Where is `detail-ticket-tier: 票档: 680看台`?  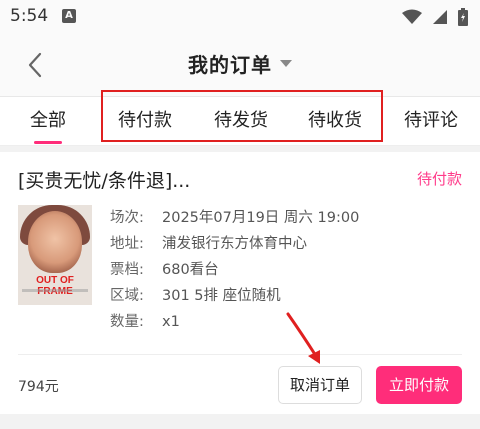 detail-ticket-tier: 票档: 680看台 is located at coordinates (234, 270).